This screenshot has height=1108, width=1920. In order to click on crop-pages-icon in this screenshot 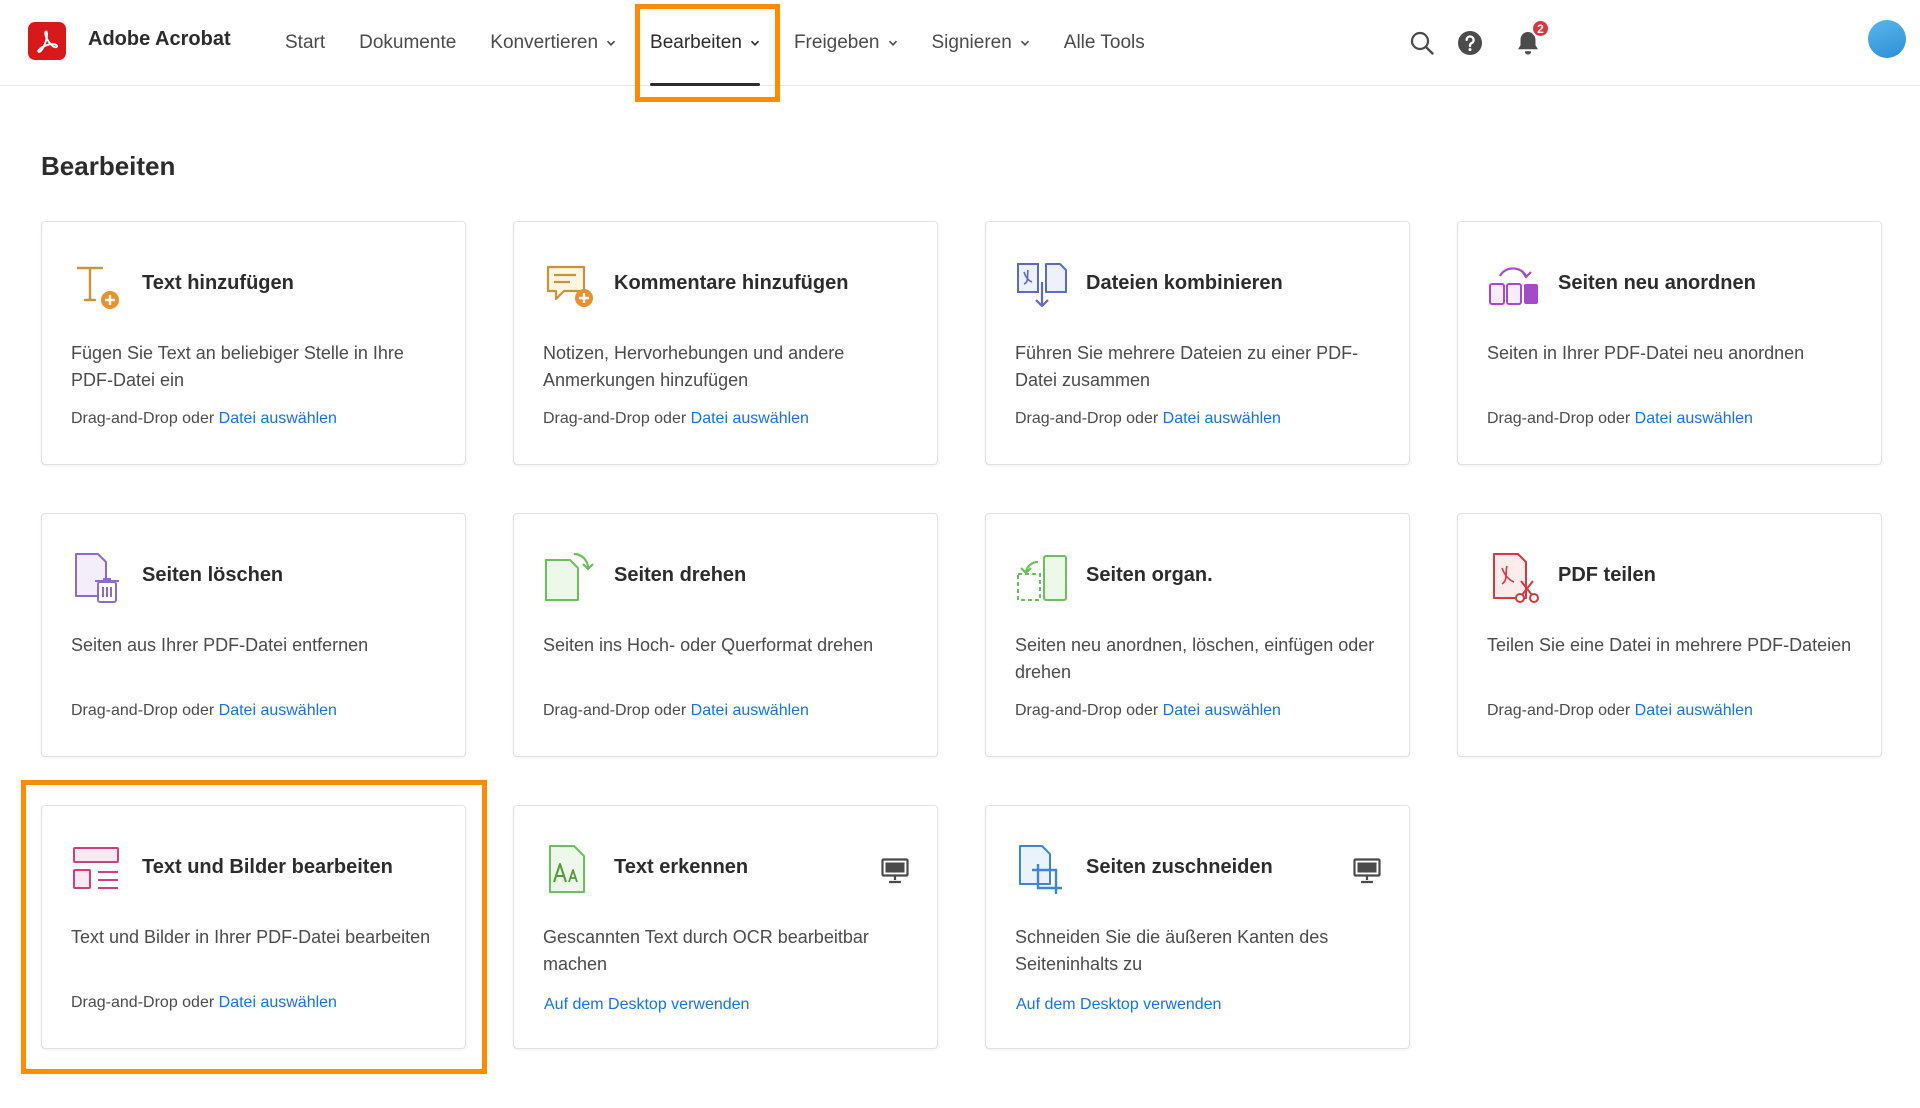, I will do `click(1040, 869)`.